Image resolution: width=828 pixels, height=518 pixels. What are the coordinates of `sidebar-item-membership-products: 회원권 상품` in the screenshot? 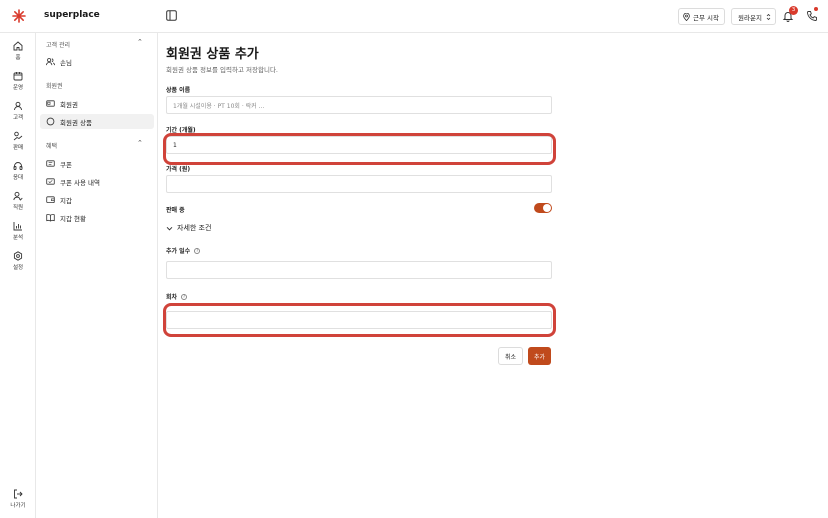 It's located at (97, 121).